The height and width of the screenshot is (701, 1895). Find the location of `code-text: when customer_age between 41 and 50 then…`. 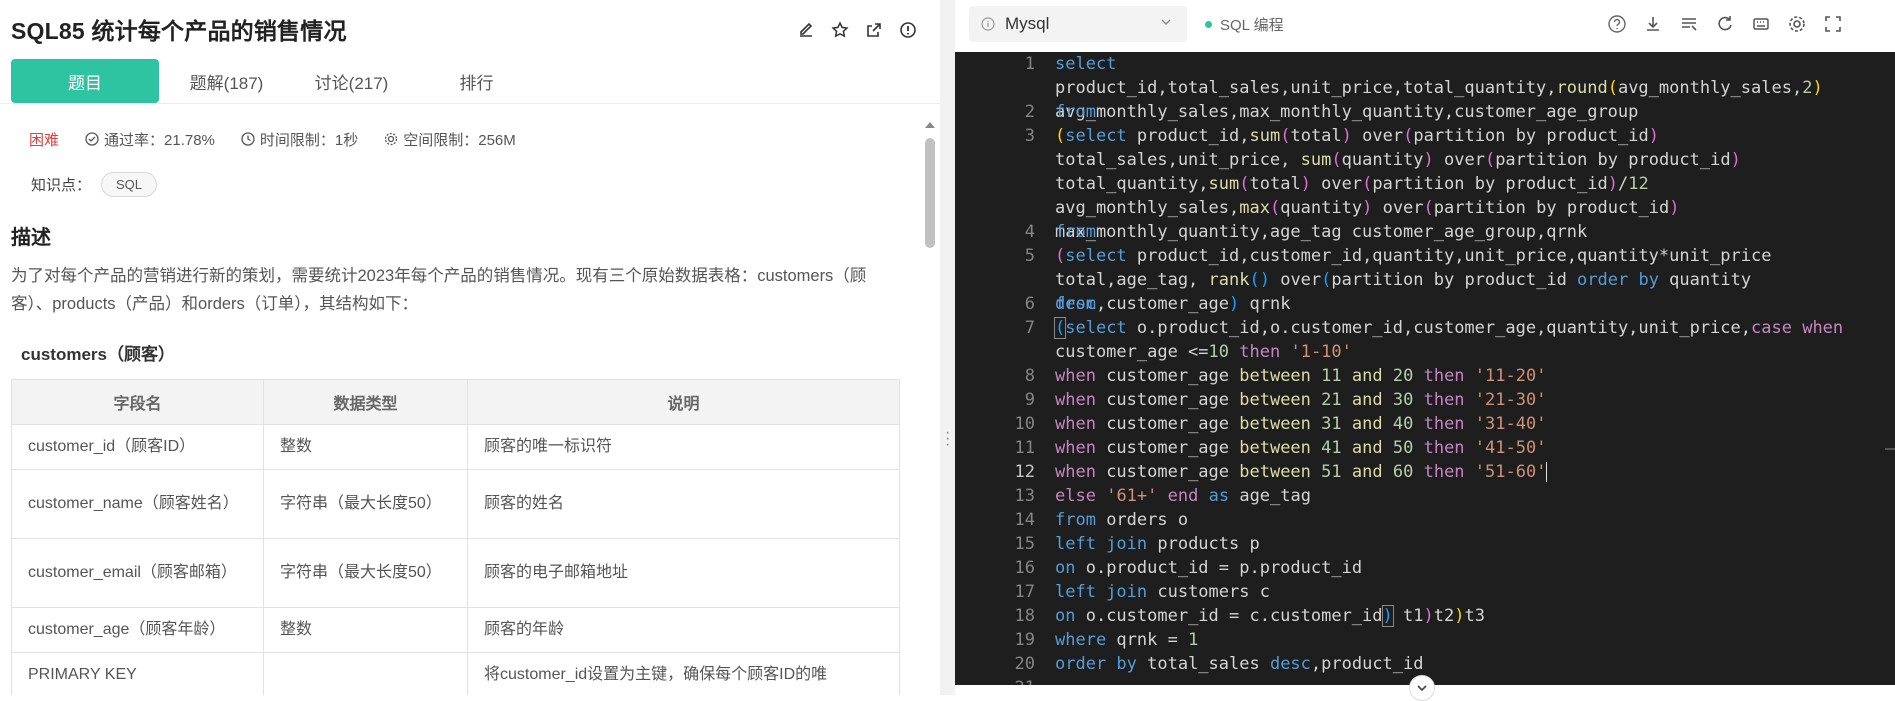

code-text: when customer_age between 41 and 50 then… is located at coordinates (1469, 448).